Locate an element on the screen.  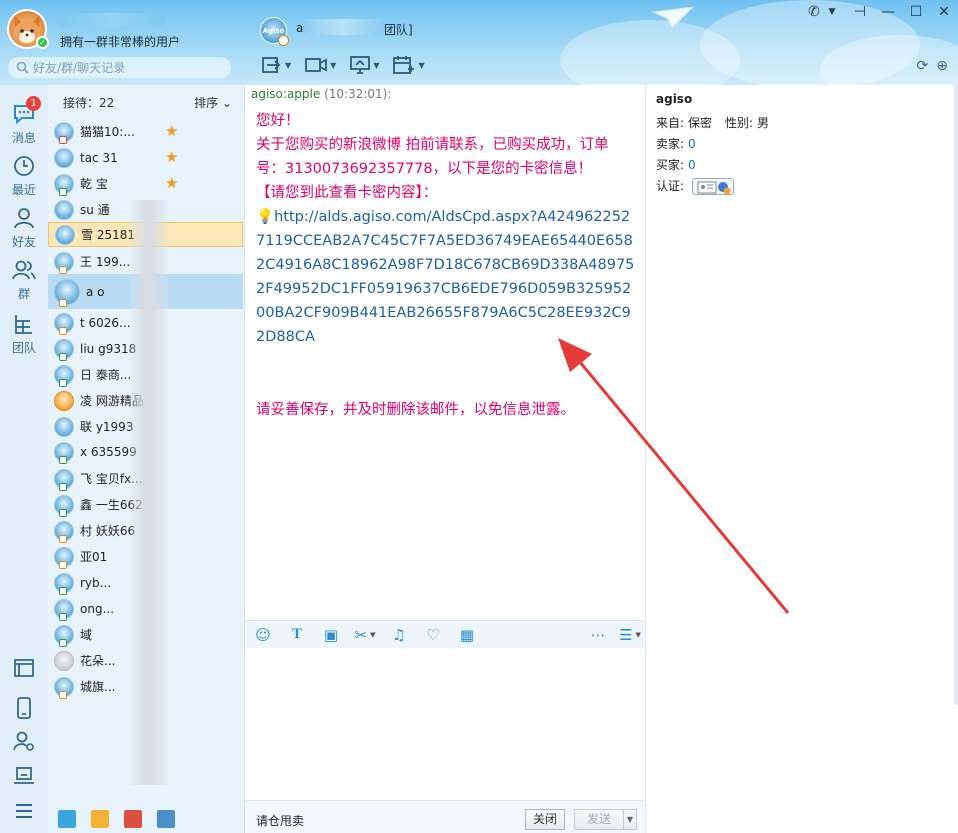
close-button: 关闭 is located at coordinates (545, 819).